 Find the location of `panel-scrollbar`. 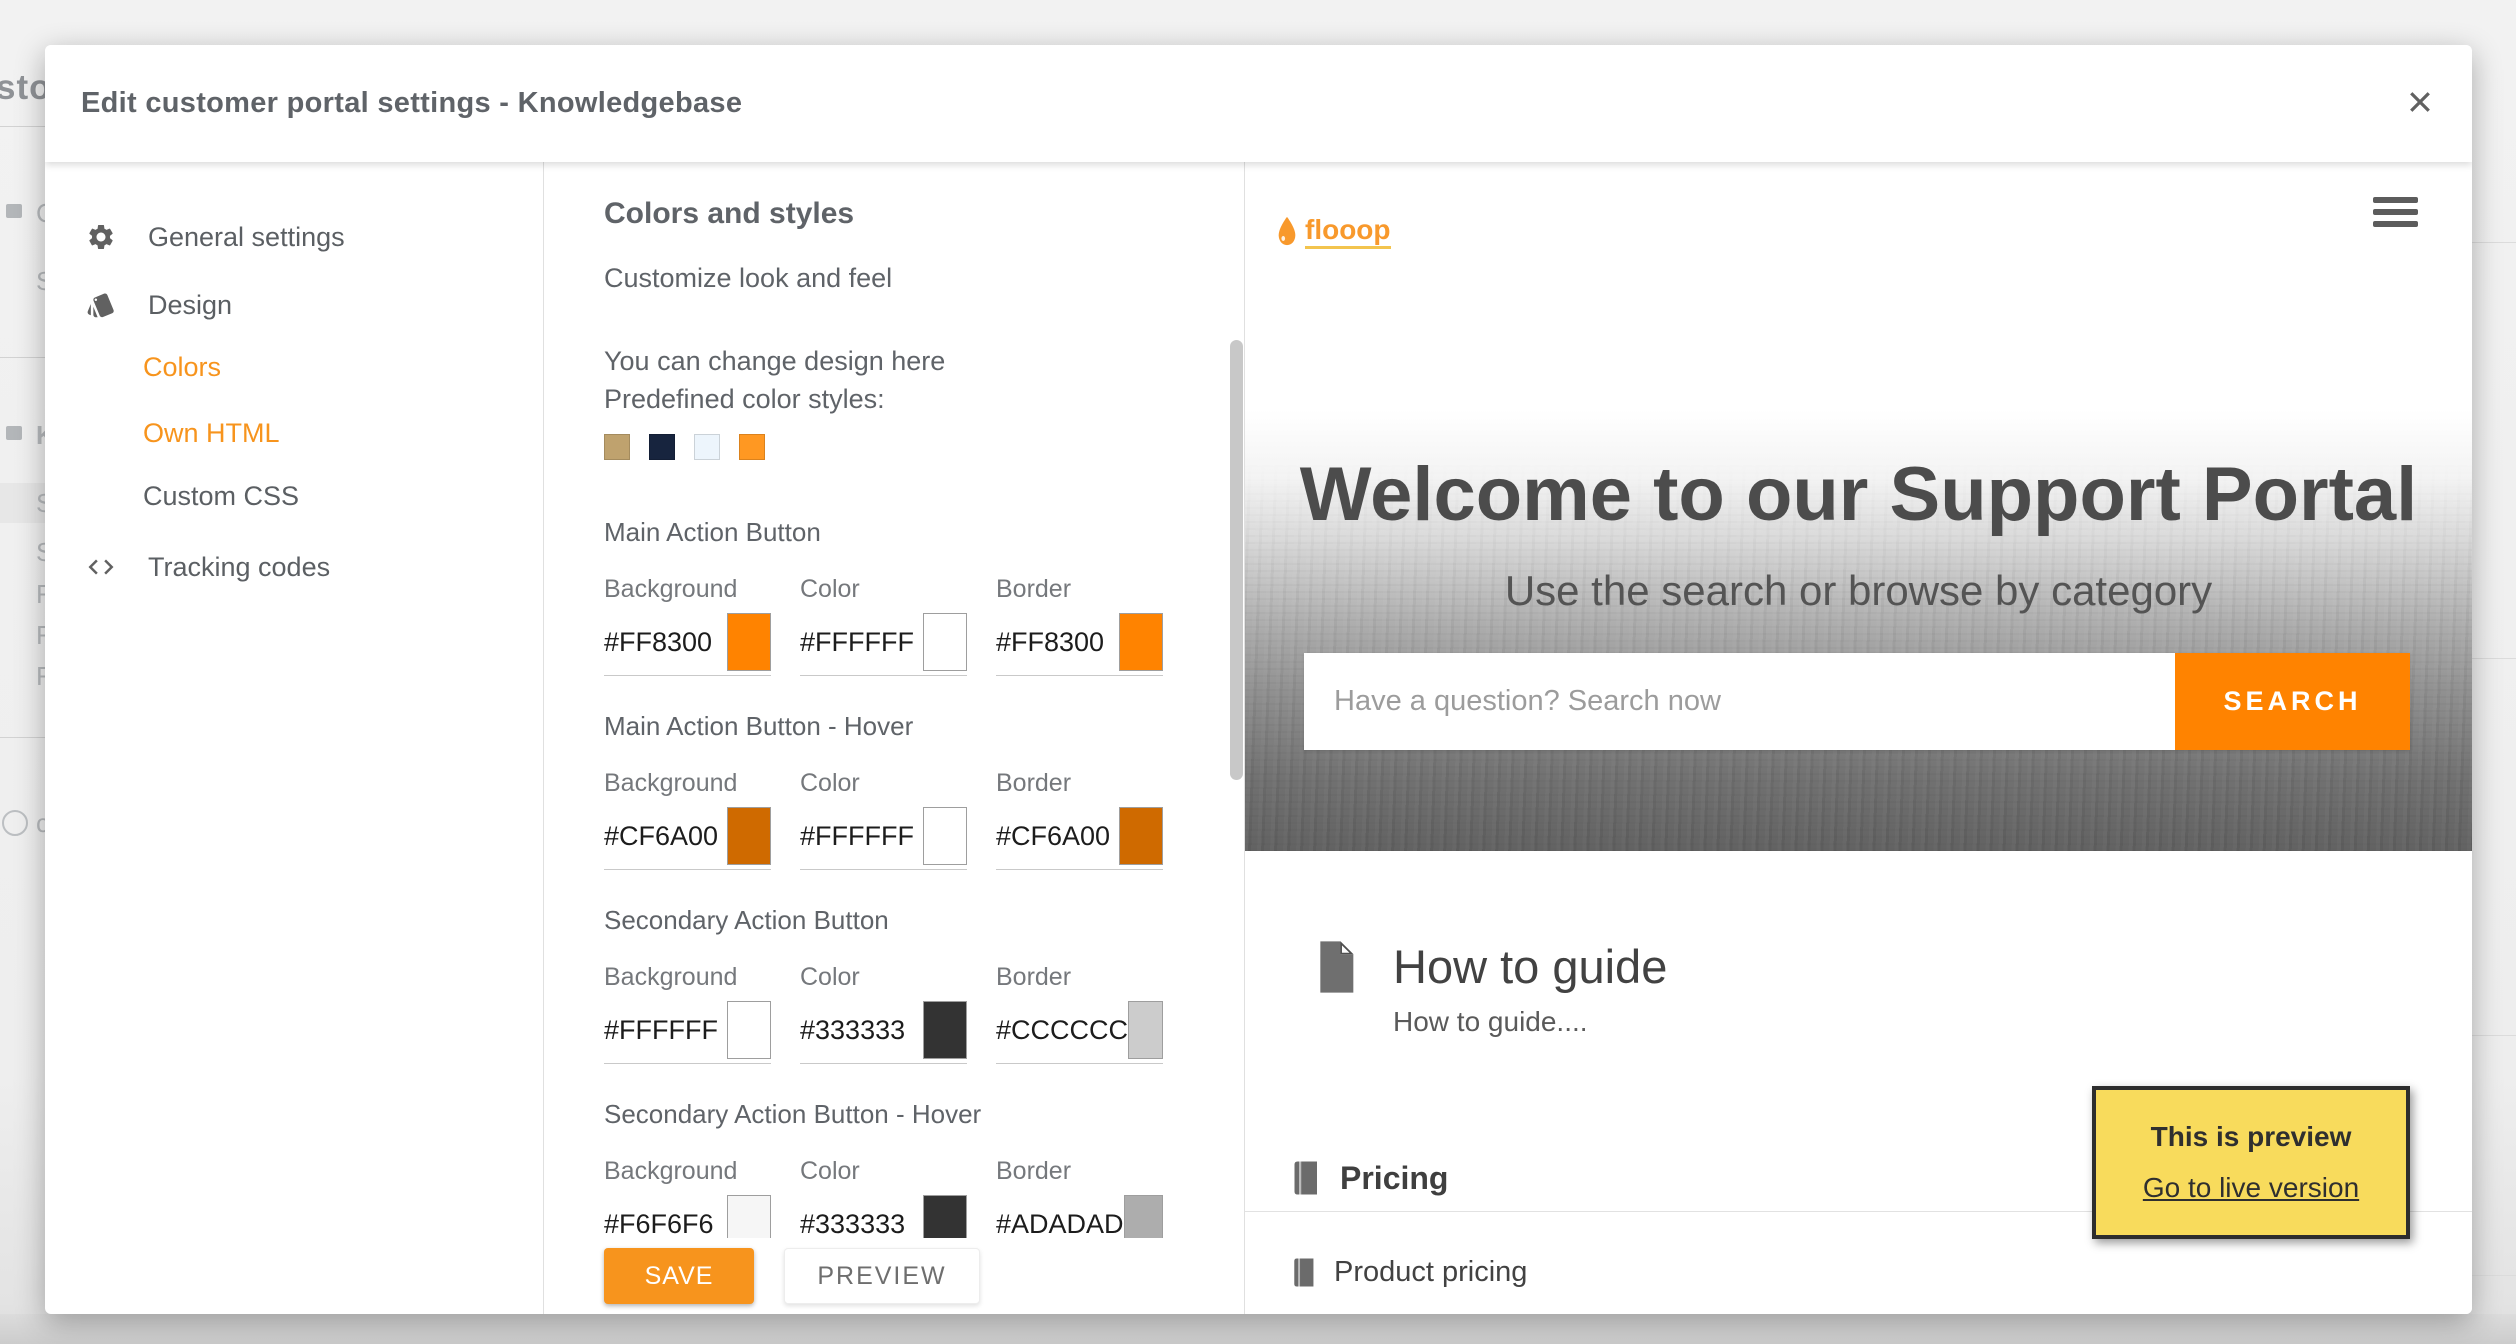

panel-scrollbar is located at coordinates (1236, 560).